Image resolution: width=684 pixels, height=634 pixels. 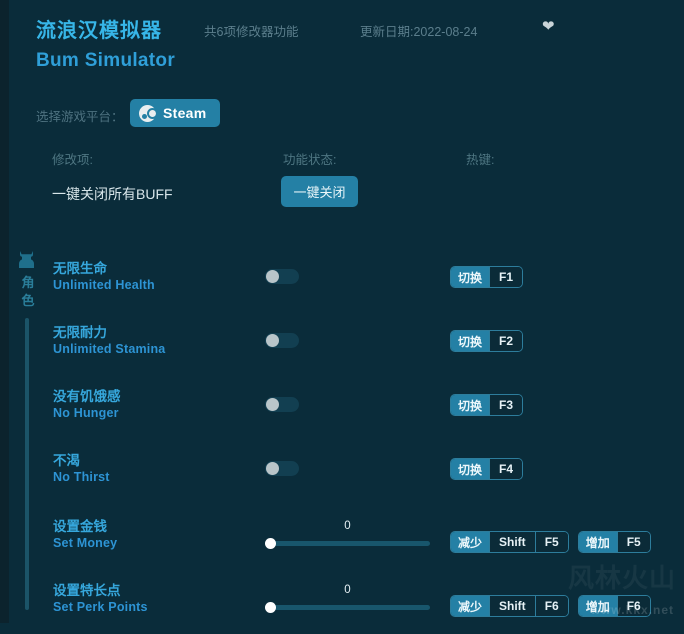 I want to click on hotkey-group: 减少 Shift F6, so click(x=509, y=606).